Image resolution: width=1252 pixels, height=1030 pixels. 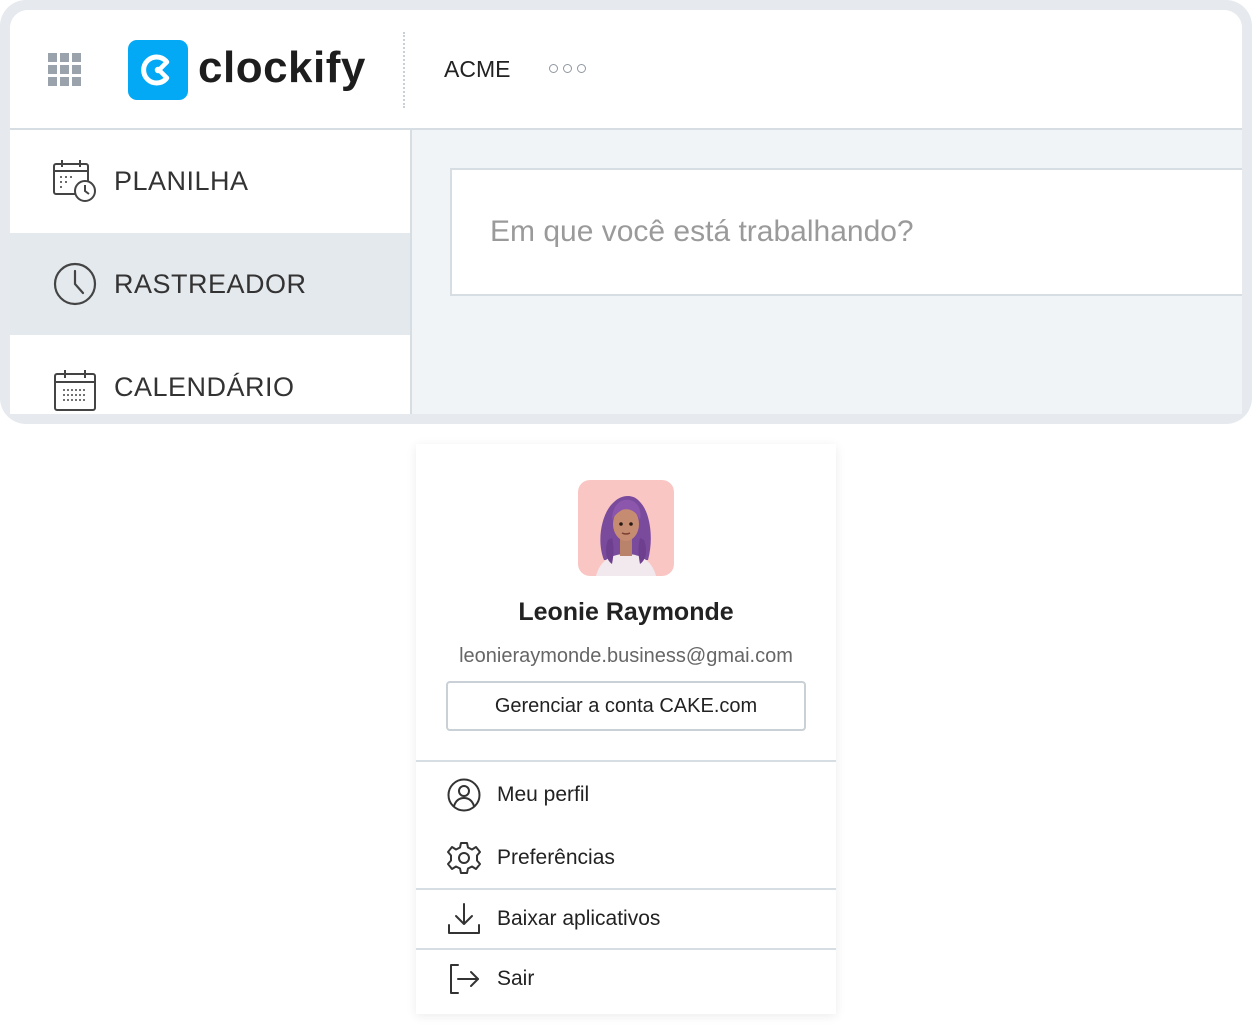 What do you see at coordinates (75, 391) in the screenshot?
I see `calendar-icon` at bounding box center [75, 391].